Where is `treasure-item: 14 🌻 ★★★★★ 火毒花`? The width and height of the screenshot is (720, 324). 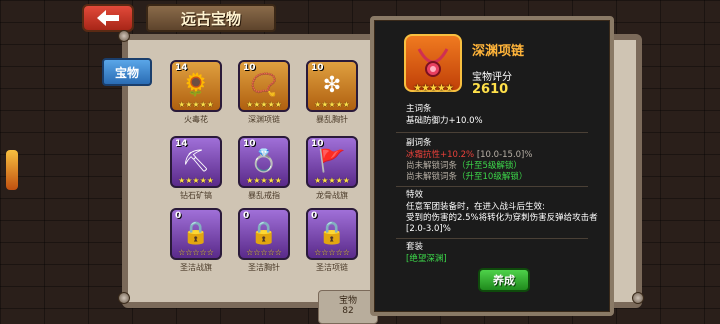 treasure-item: 14 🌻 ★★★★★ 火毒花 is located at coordinates (198, 95).